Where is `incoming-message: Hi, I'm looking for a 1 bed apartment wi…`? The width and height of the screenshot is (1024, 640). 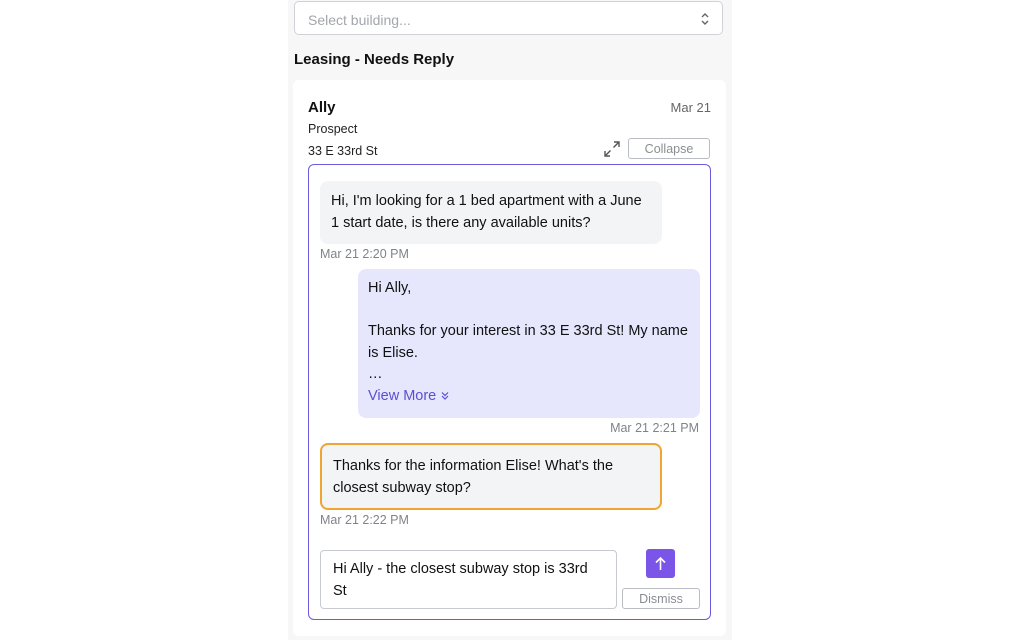
incoming-message: Hi, I'm looking for a 1 bed apartment wi… is located at coordinates (491, 212).